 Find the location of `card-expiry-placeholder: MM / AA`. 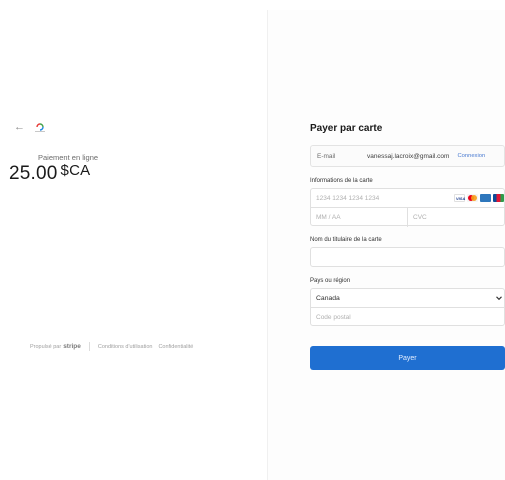

card-expiry-placeholder: MM / AA is located at coordinates (328, 217).